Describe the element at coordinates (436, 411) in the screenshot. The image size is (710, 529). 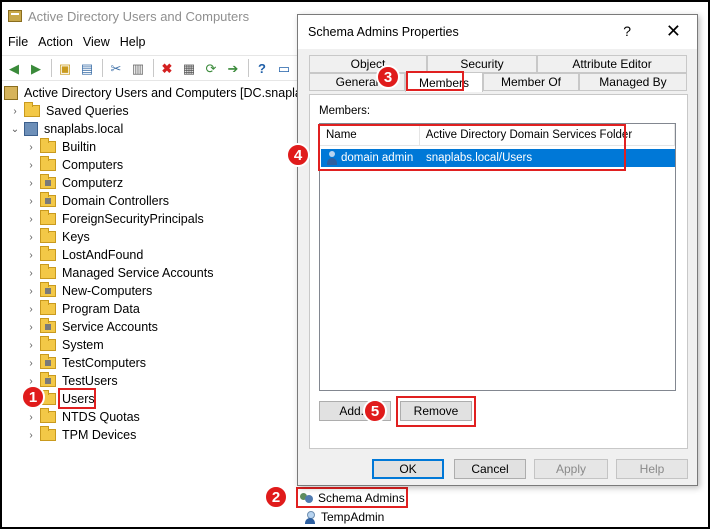
I see `callout-box-remove-button` at that location.